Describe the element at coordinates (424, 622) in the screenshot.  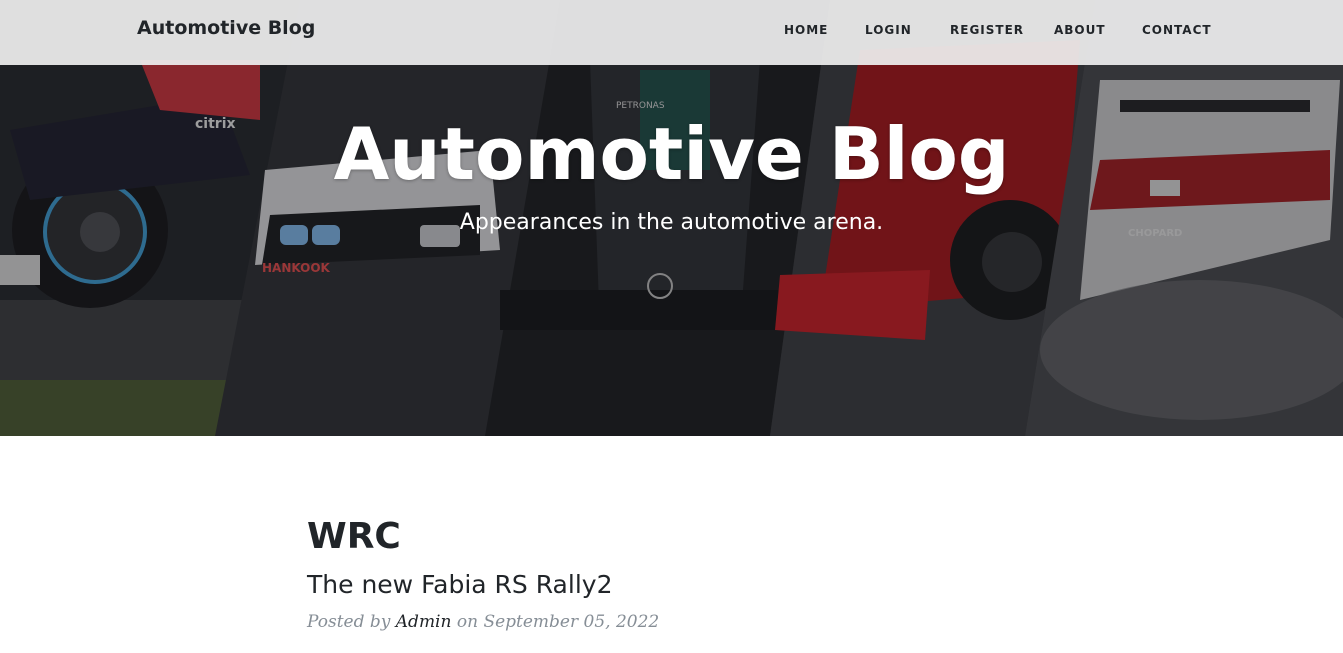
I see `post-author-link: Admin` at that location.